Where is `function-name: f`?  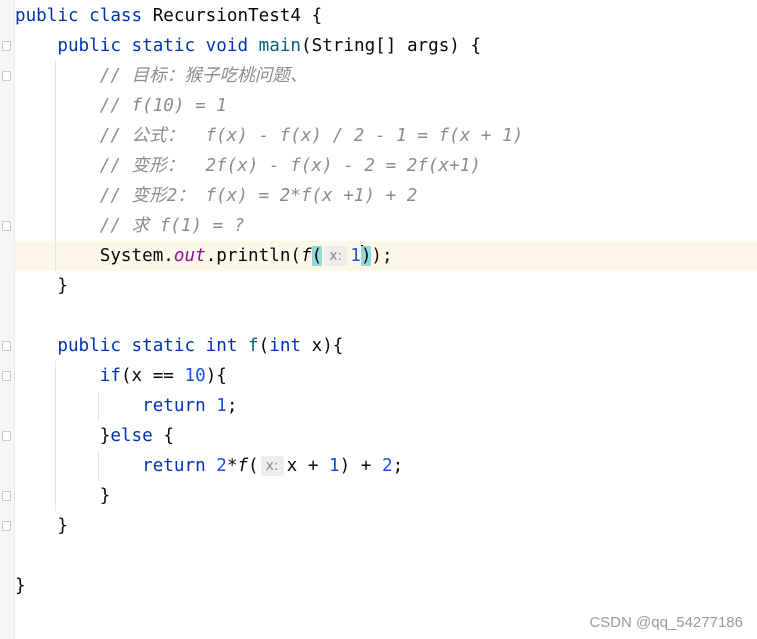 function-name: f is located at coordinates (253, 346).